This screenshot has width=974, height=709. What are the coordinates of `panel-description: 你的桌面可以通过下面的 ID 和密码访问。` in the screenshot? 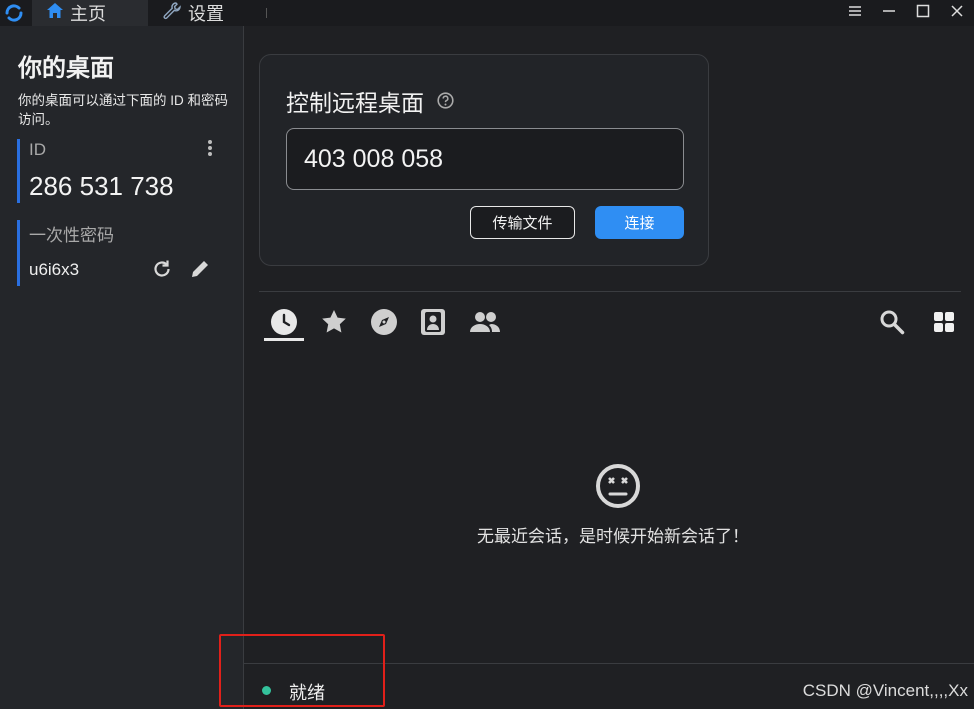 It's located at (123, 110).